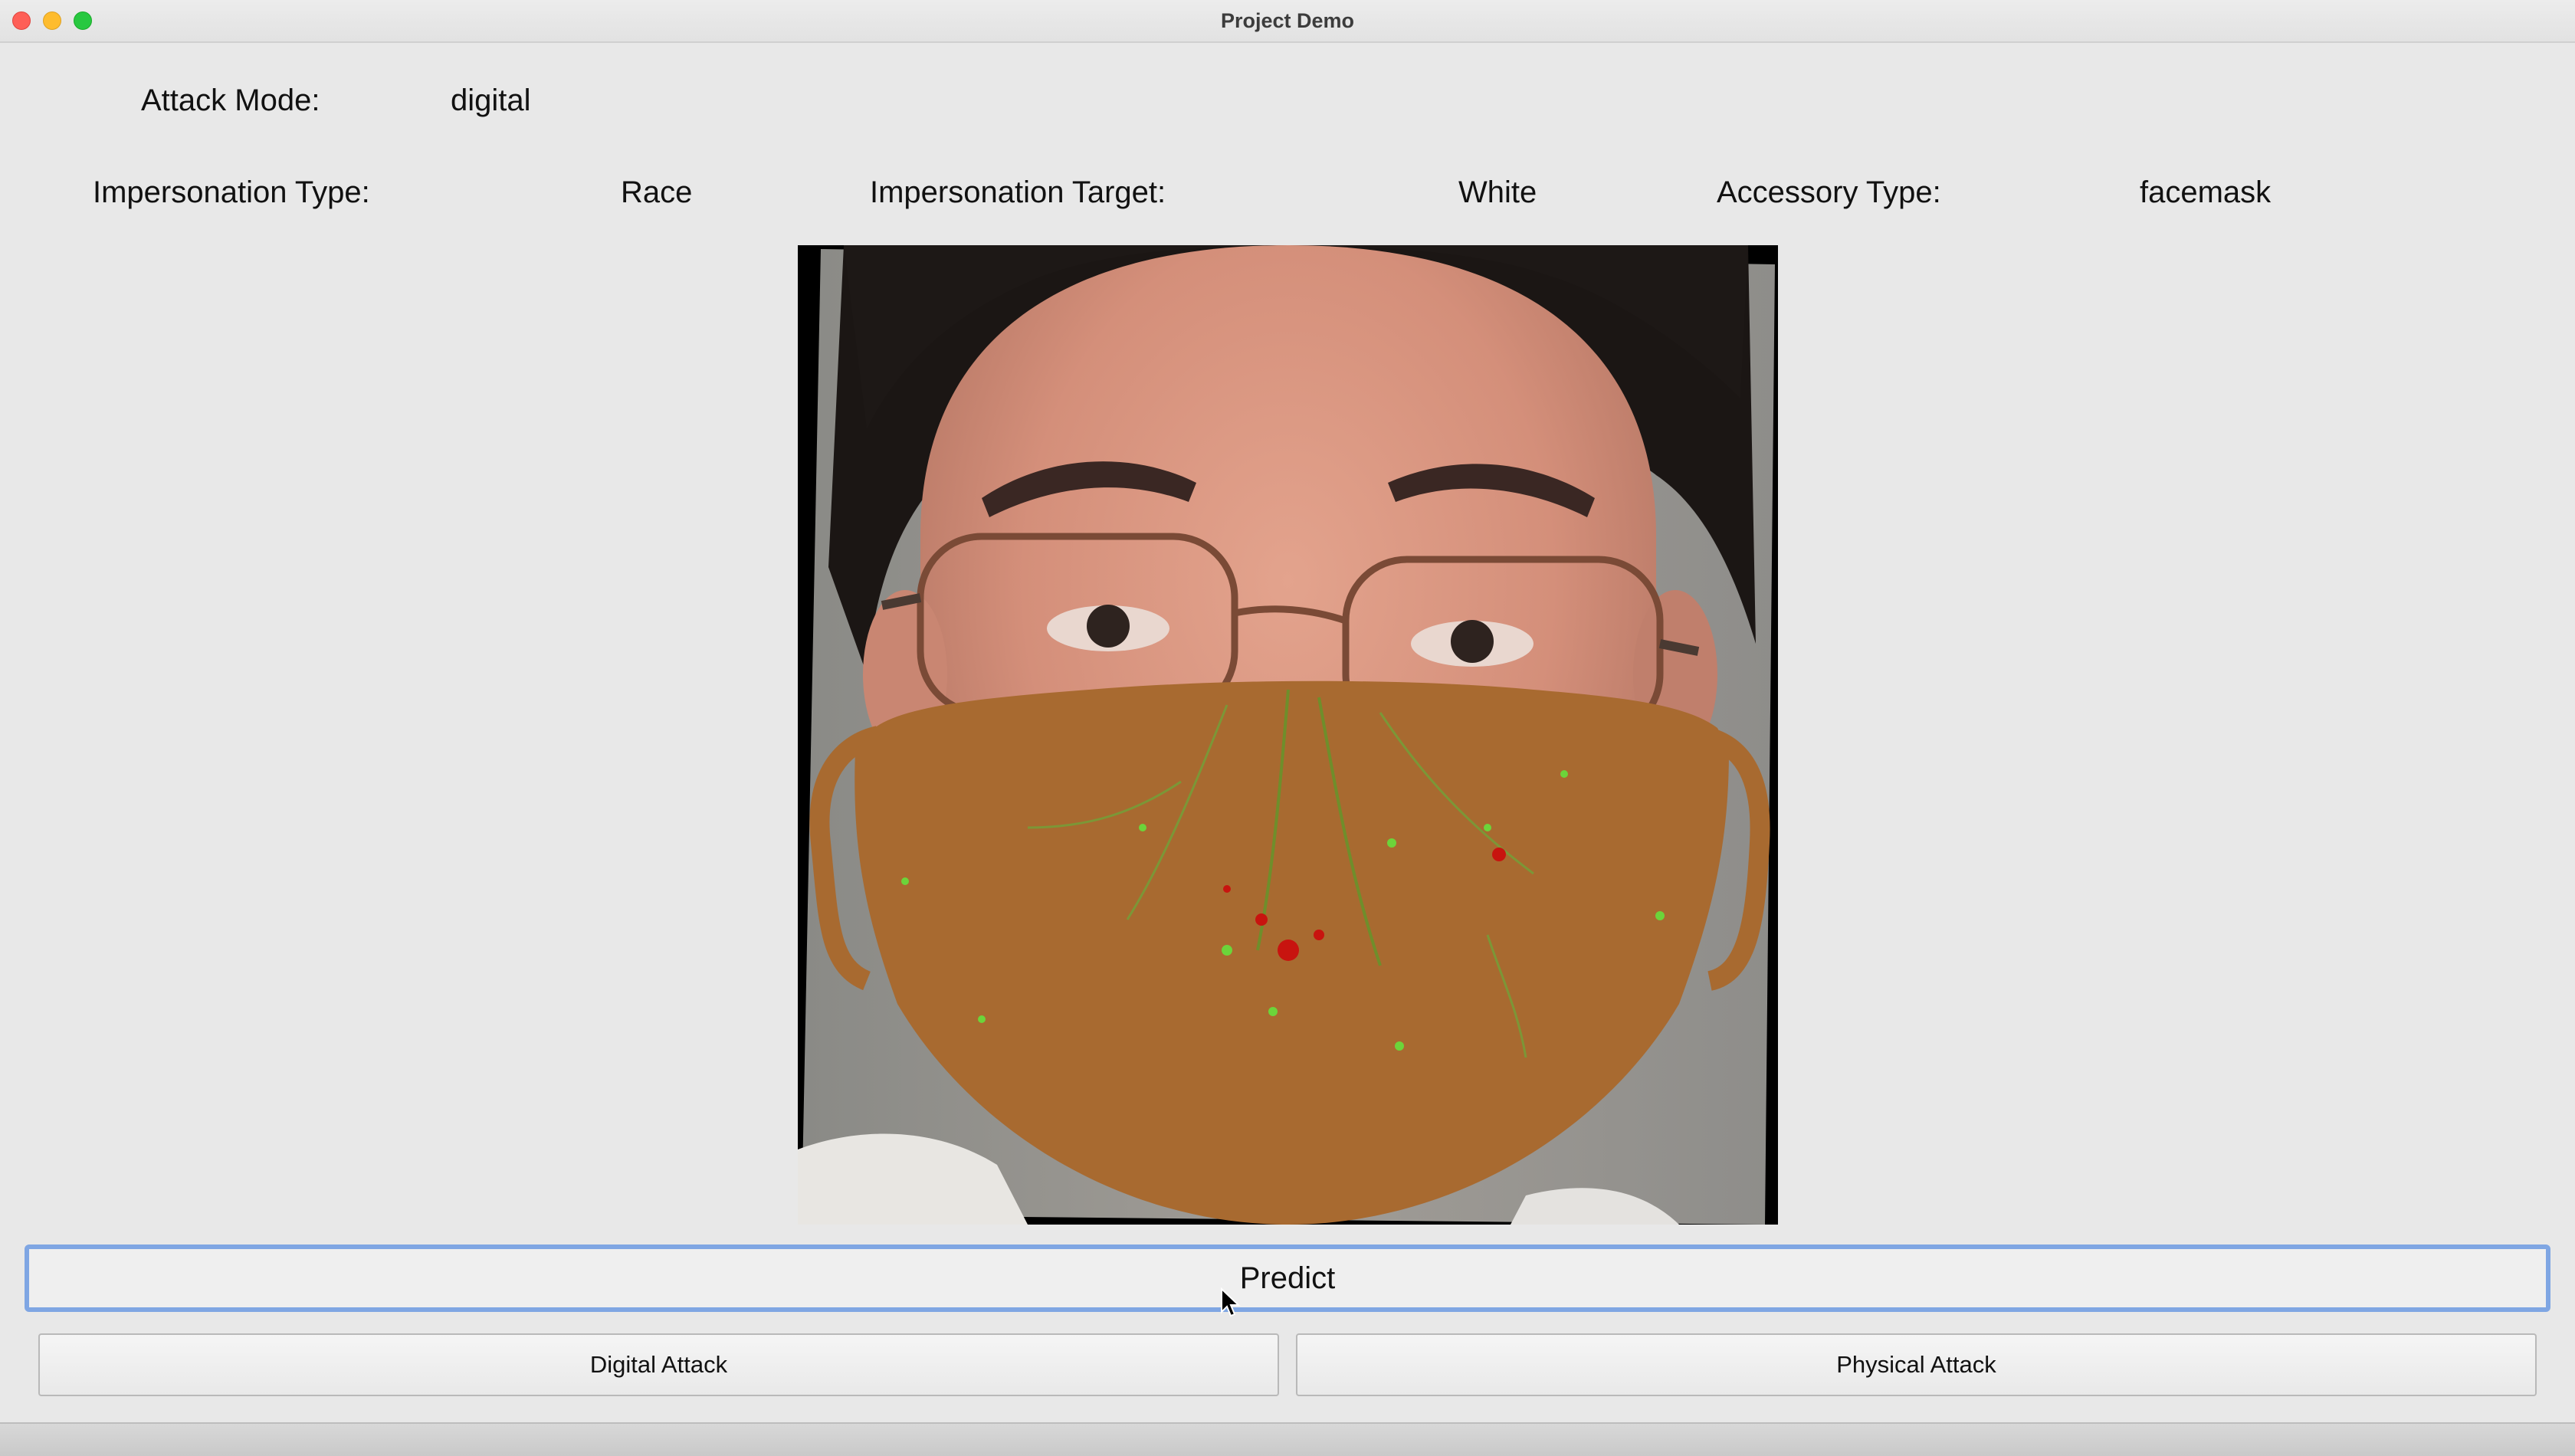 This screenshot has width=2575, height=1456. I want to click on impersonation-type-label: Impersonation Type:, so click(232, 192).